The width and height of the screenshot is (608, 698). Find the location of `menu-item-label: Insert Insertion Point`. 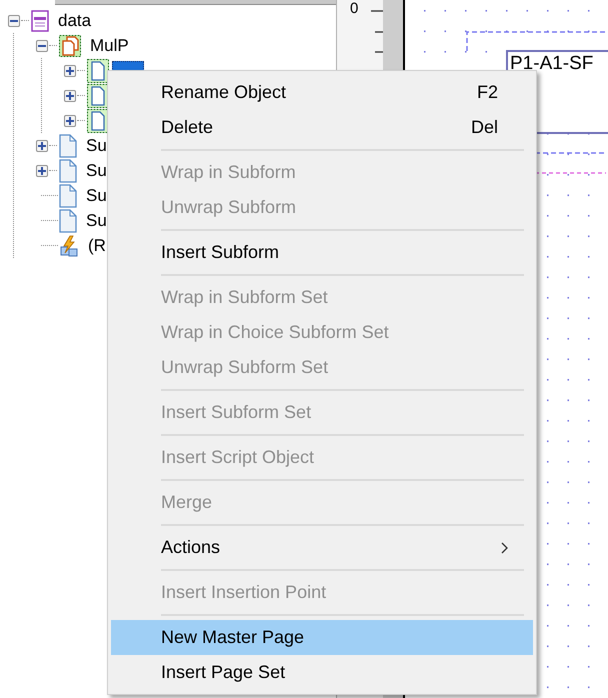

menu-item-label: Insert Insertion Point is located at coordinates (244, 592).